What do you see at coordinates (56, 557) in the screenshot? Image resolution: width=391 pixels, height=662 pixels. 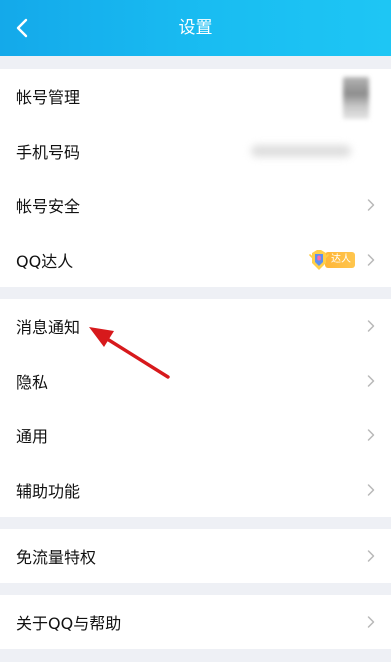 I see `settings-item-label: 免流量特权` at bounding box center [56, 557].